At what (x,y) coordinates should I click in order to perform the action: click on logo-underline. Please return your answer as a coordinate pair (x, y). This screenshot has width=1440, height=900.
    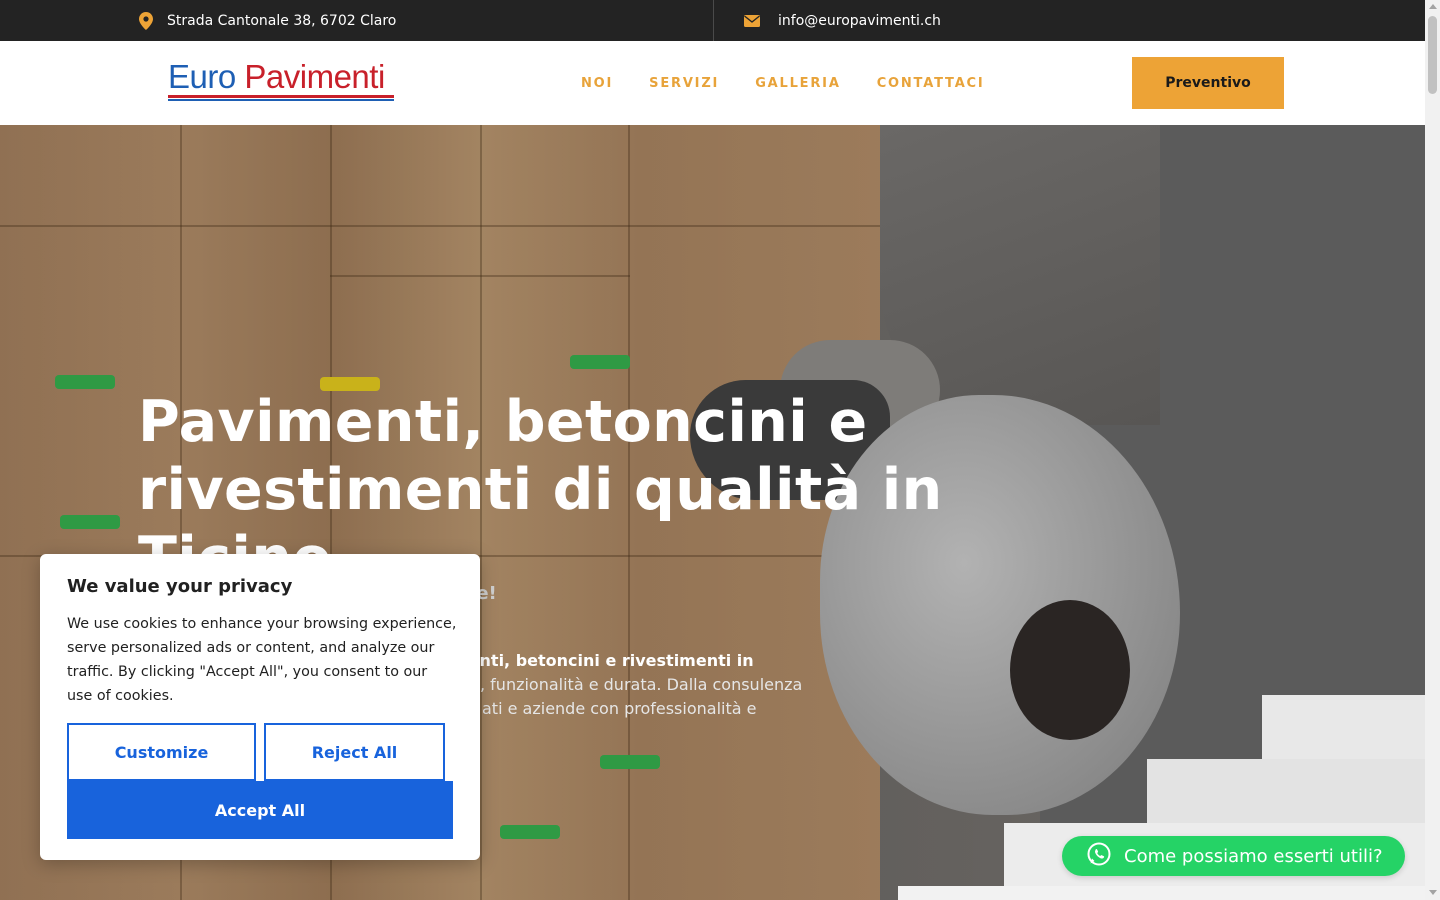
    Looking at the image, I should click on (281, 98).